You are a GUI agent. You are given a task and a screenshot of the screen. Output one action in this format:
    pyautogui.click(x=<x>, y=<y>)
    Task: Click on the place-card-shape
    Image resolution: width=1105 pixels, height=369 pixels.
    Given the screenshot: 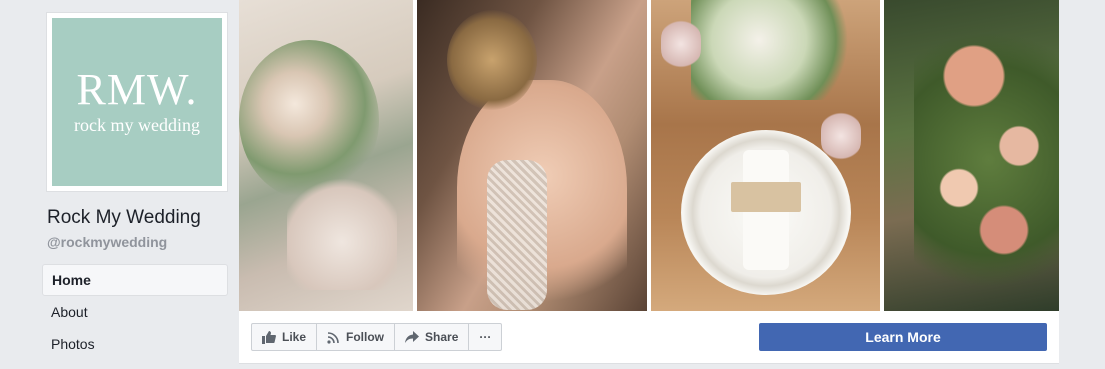 What is the action you would take?
    pyautogui.click(x=766, y=197)
    